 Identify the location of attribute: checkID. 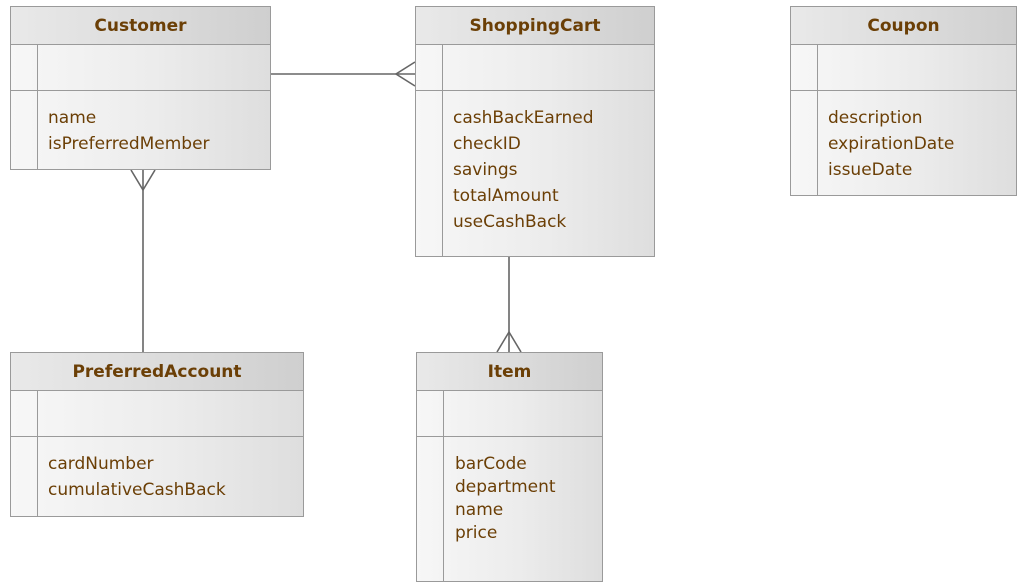
(487, 144).